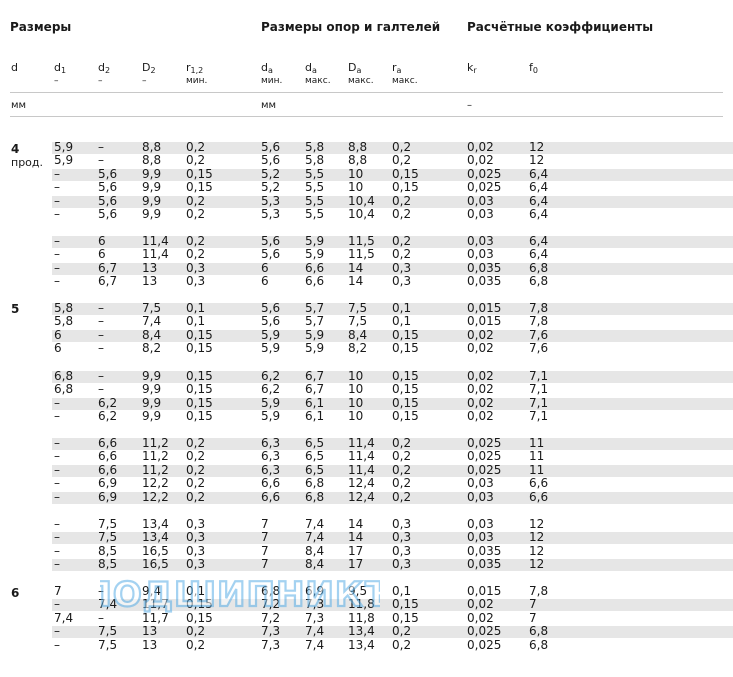 The height and width of the screenshot is (677, 733). I want to click on units-sizes: мм, so click(19, 105).